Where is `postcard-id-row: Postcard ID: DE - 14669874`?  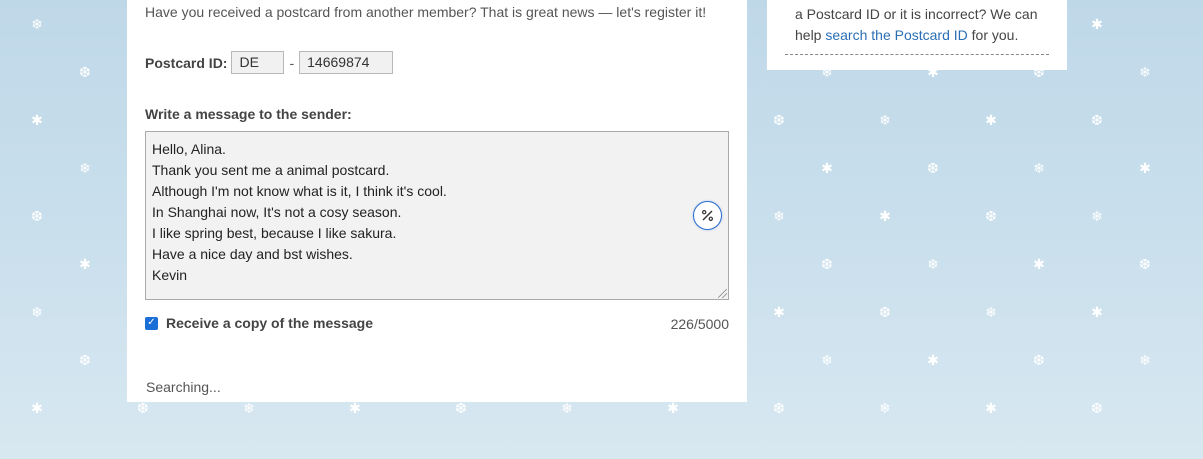
postcard-id-row: Postcard ID: DE - 14669874 is located at coordinates (269, 62).